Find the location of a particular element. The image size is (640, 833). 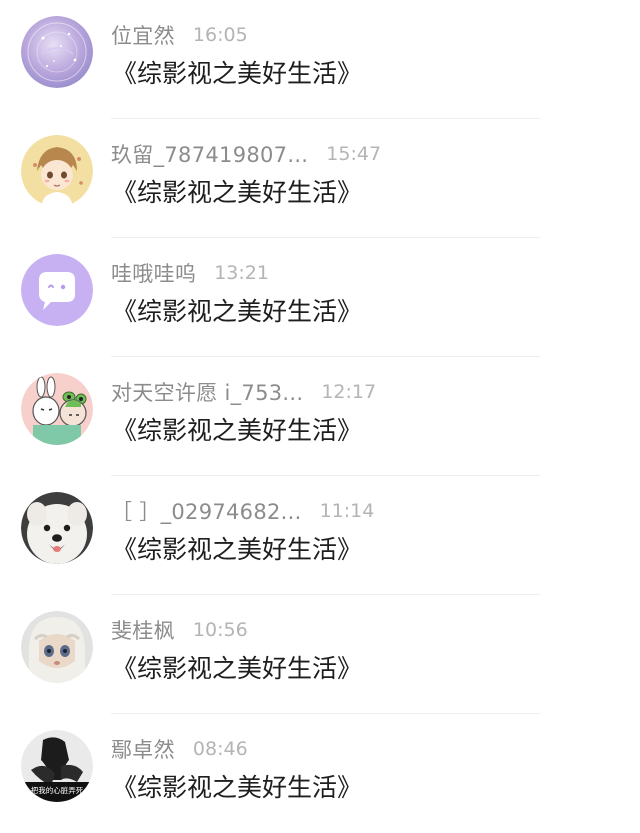

message-time: 10:56 is located at coordinates (220, 630).